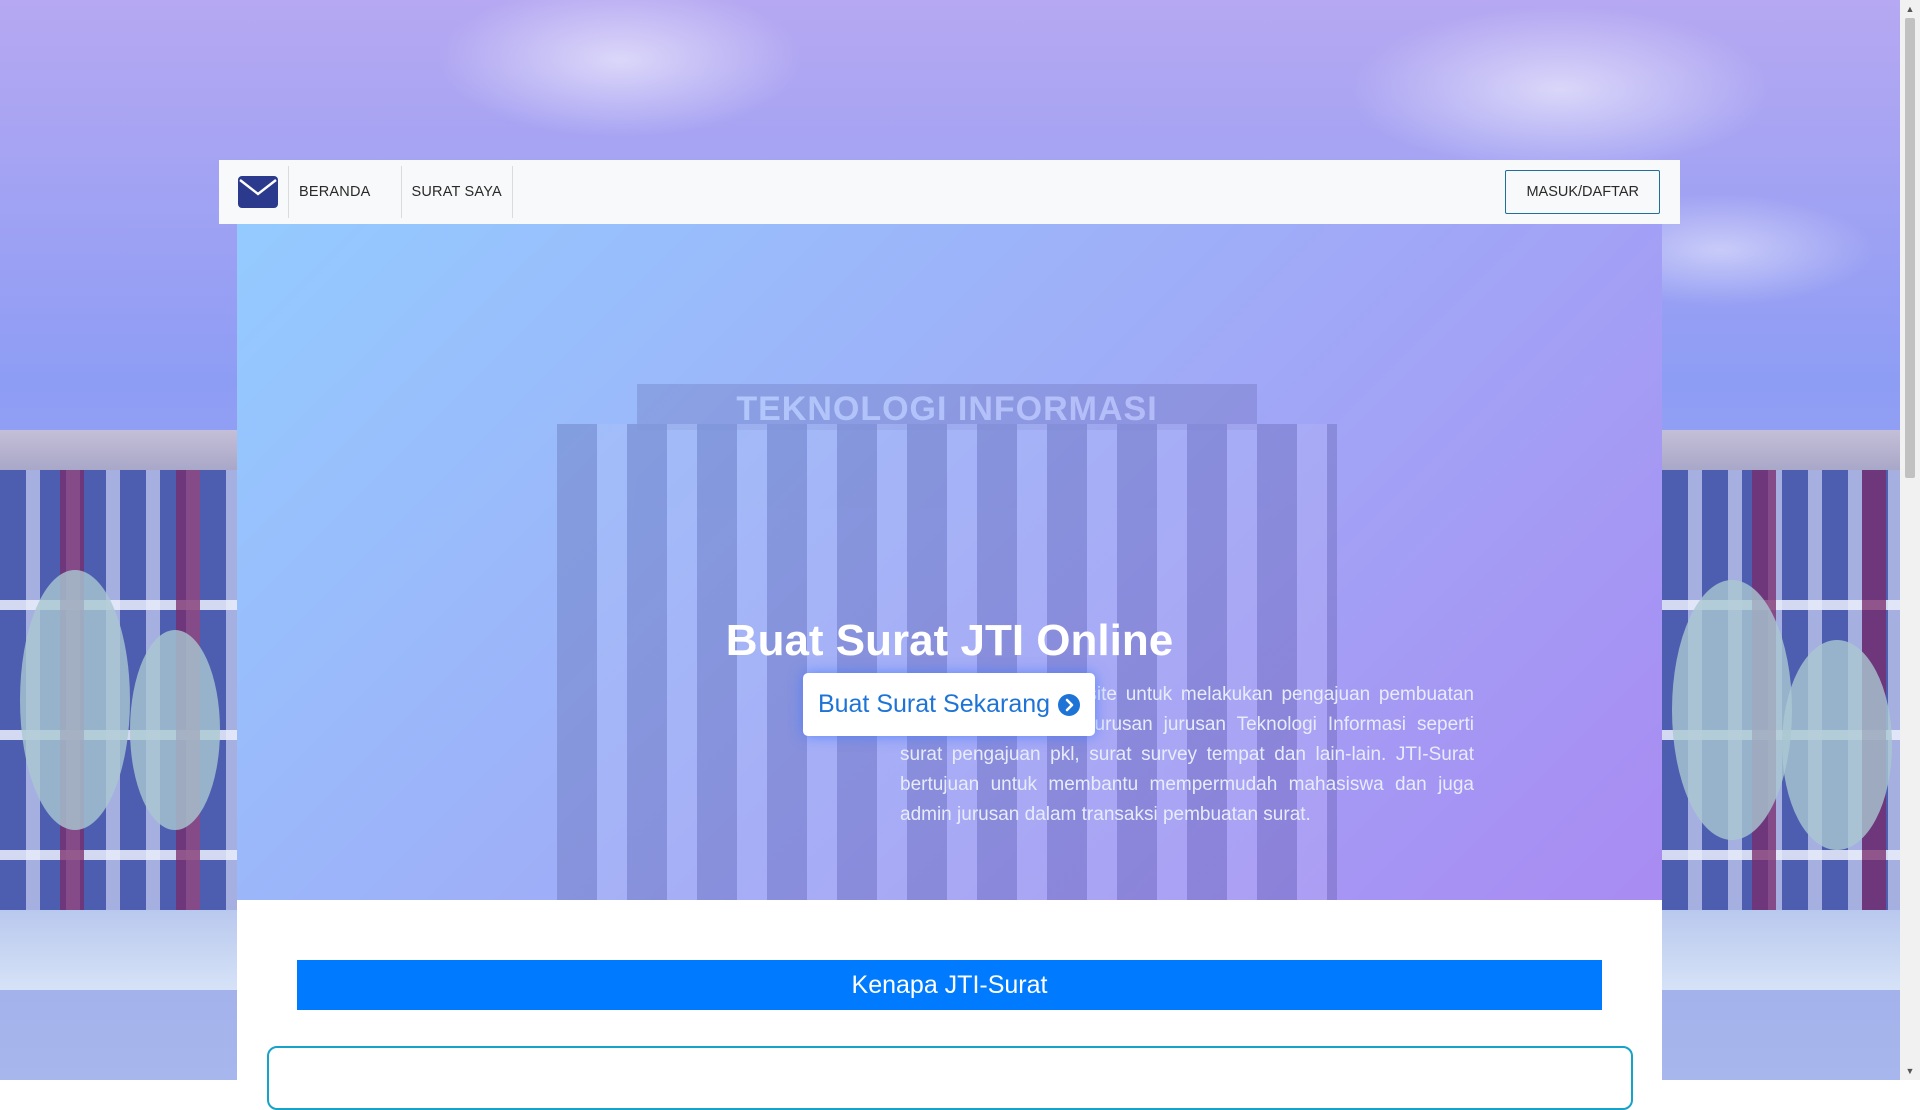 The height and width of the screenshot is (1110, 1920). Describe the element at coordinates (934, 704) in the screenshot. I see `cta-label: Buat Surat Sekarang` at that location.